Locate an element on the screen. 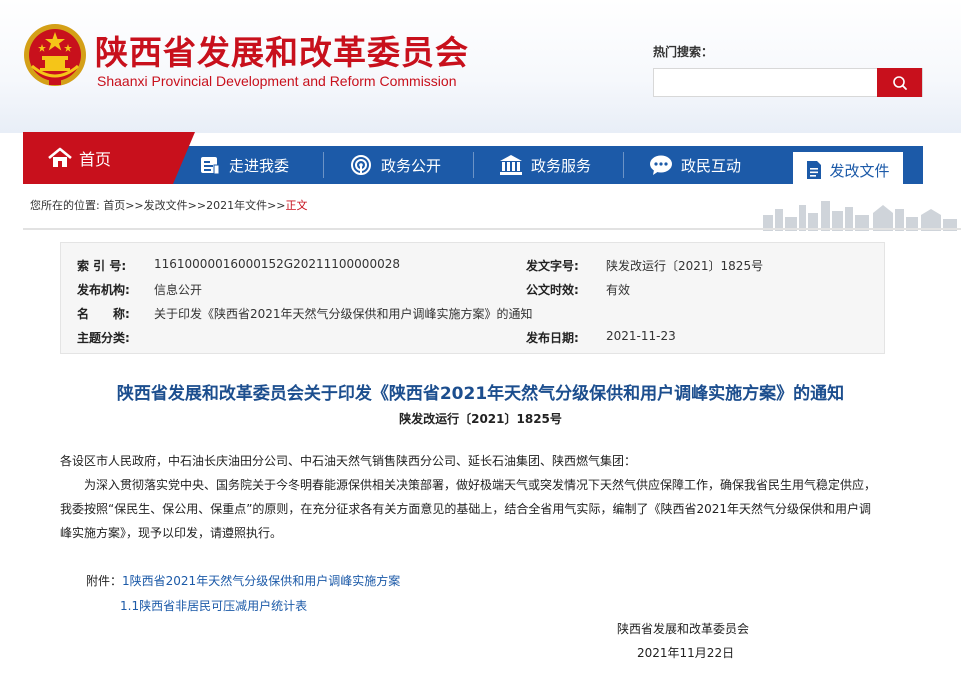  attachment-row: 1.1陕西省非居民可压减用户统计表 is located at coordinates (213, 605).